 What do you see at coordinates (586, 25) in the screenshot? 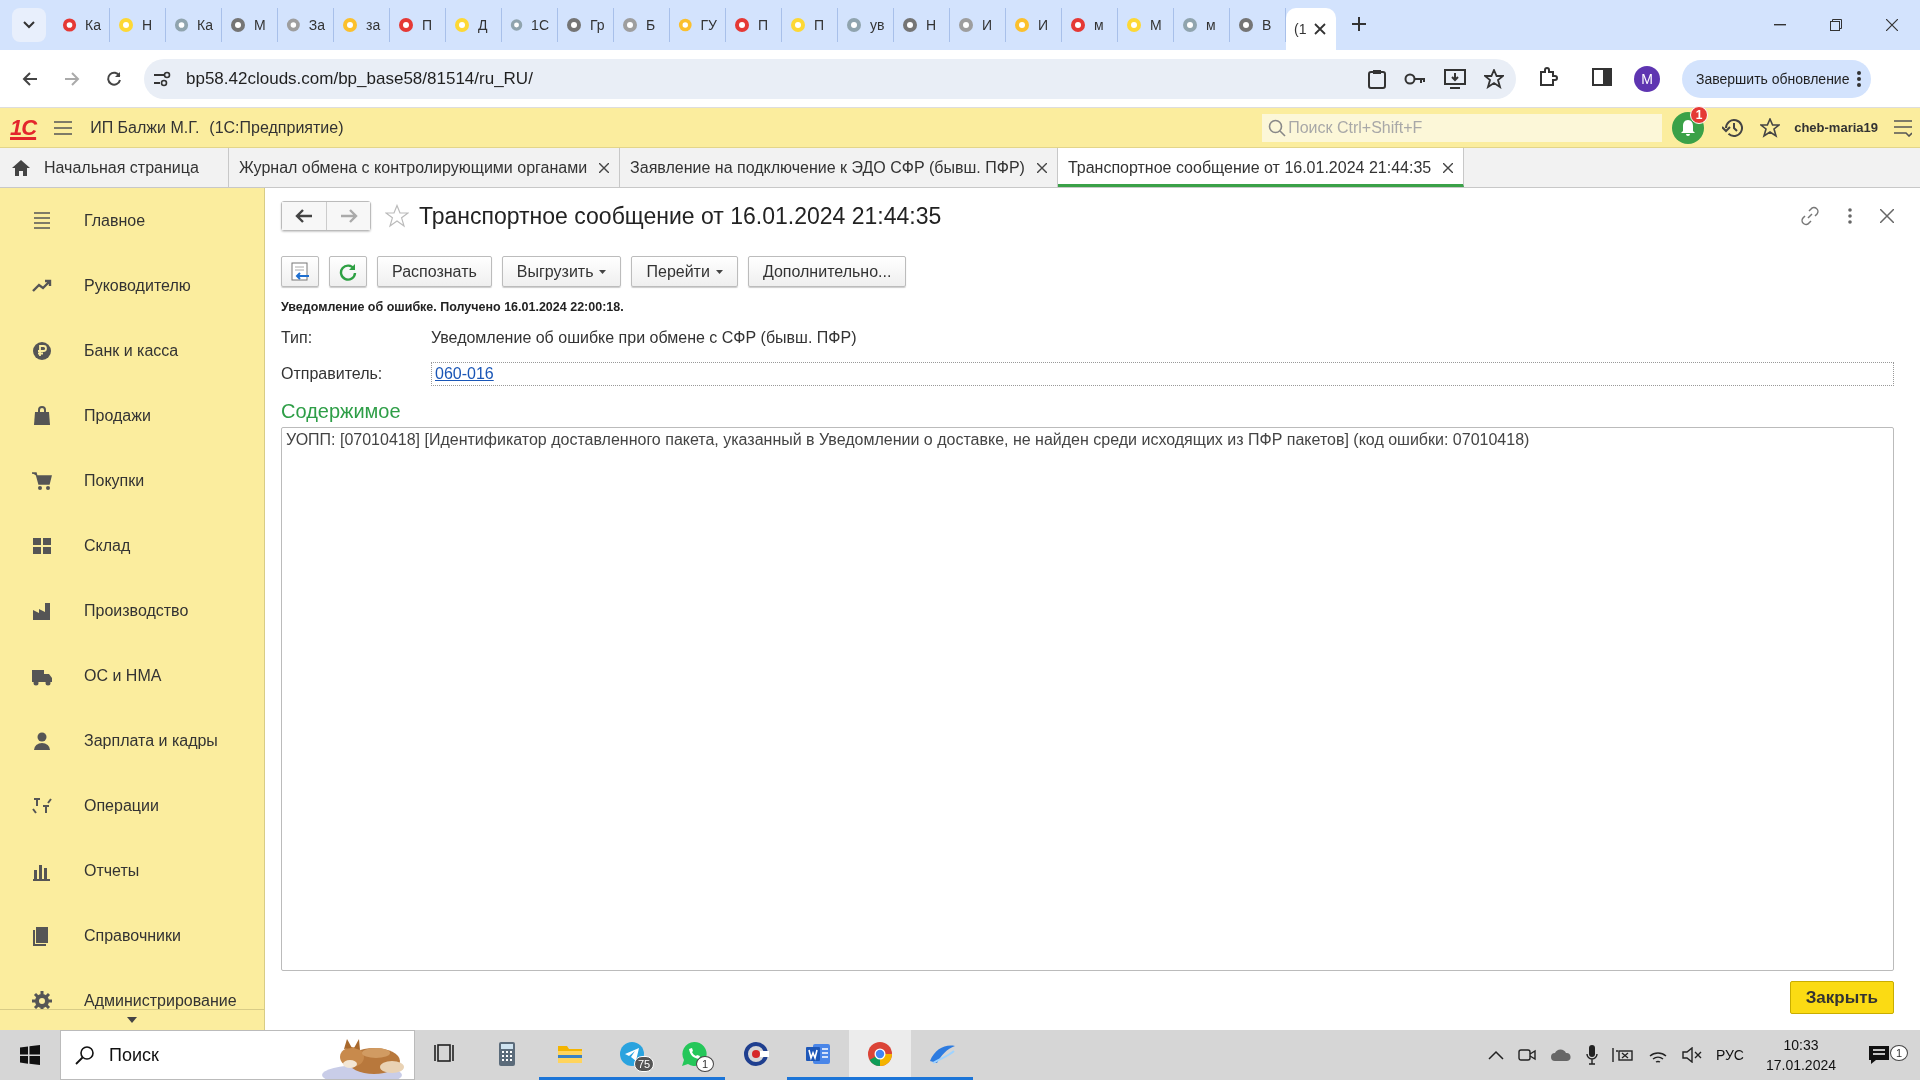
I see `browser-tab: Гр` at bounding box center [586, 25].